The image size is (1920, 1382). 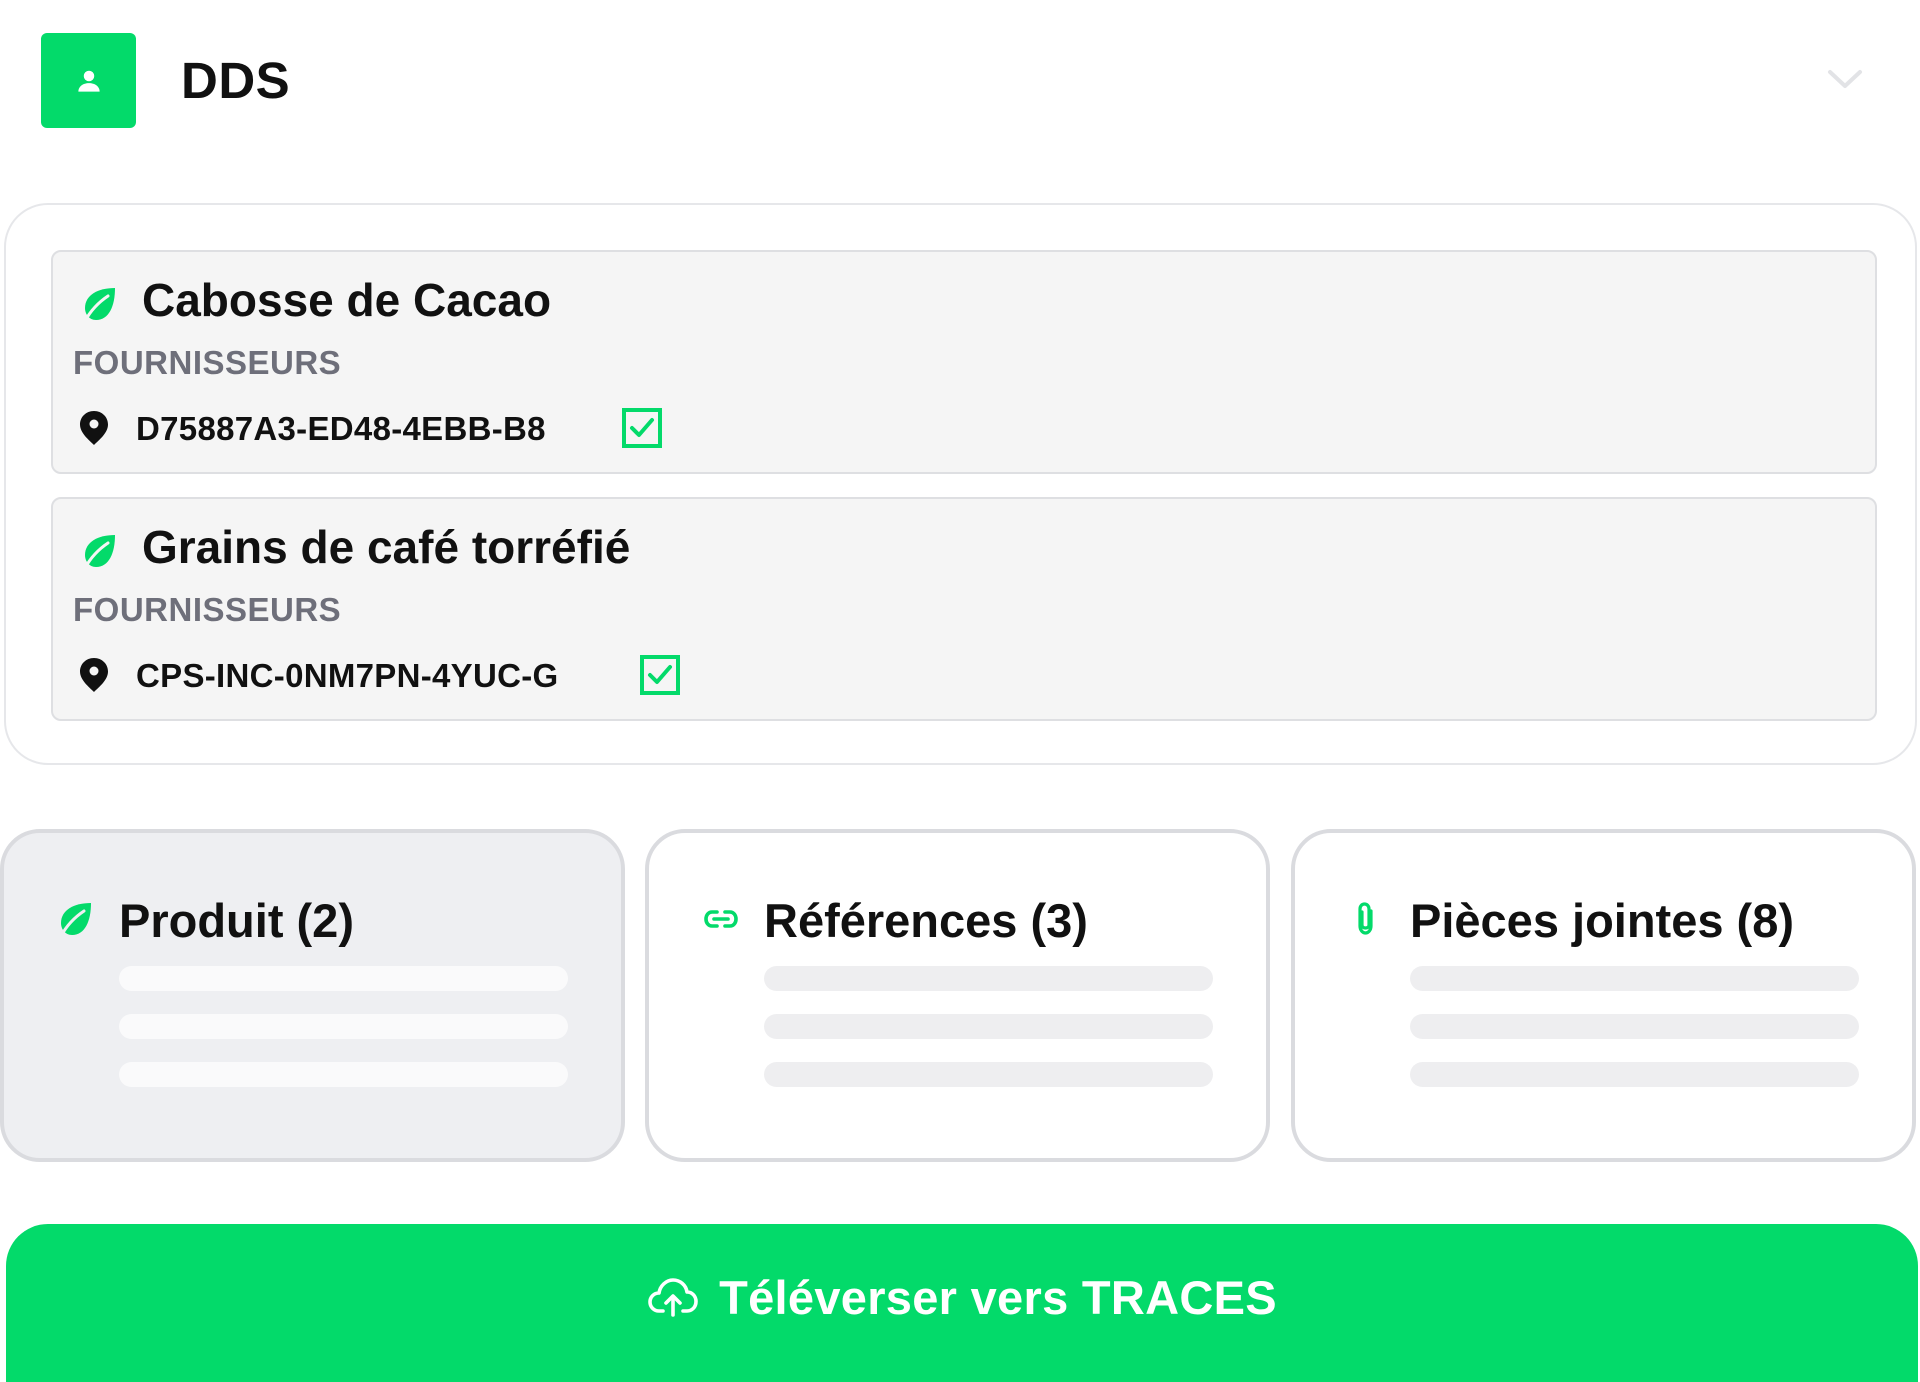 I want to click on cloud-upload-icon, so click(x=673, y=1297).